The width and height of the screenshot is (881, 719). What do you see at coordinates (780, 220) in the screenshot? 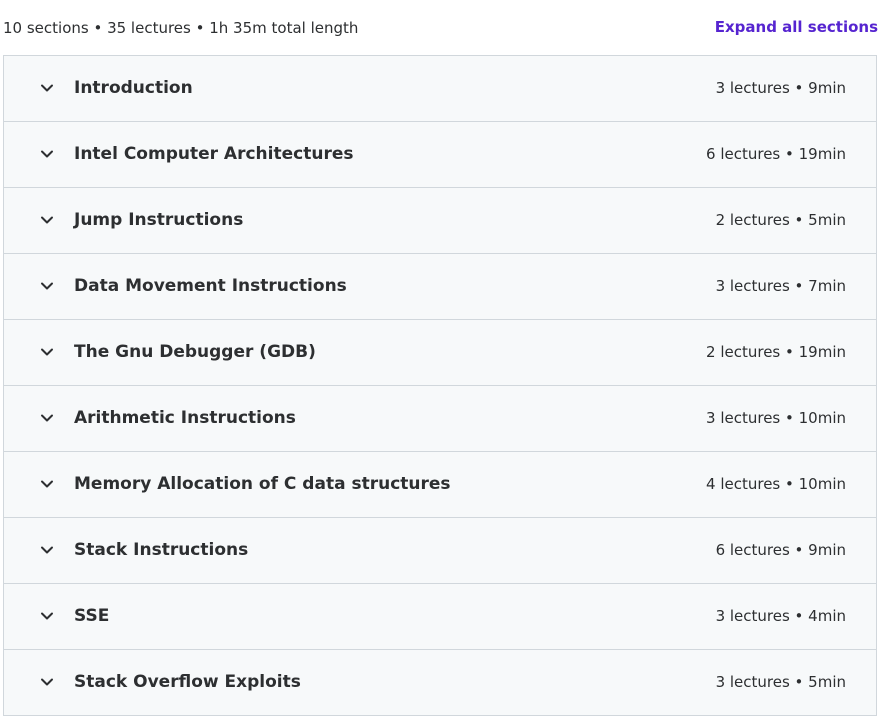
I see `section-meta: 2 lectures • 5min` at bounding box center [780, 220].